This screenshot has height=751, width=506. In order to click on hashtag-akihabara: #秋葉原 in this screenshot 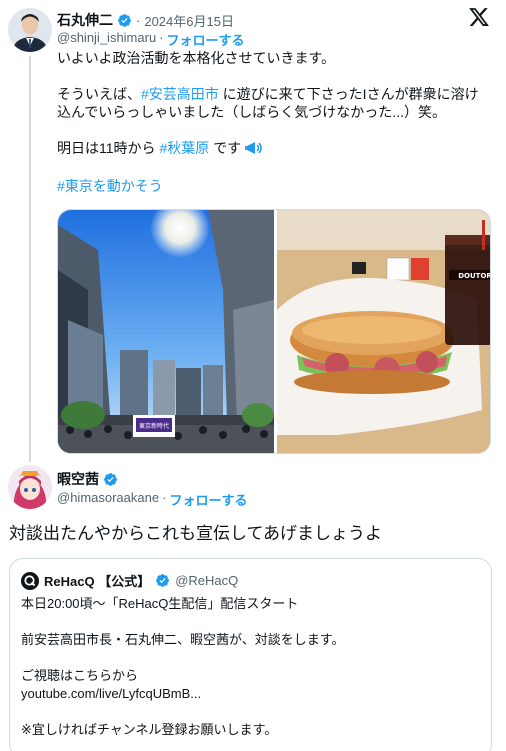, I will do `click(184, 148)`.